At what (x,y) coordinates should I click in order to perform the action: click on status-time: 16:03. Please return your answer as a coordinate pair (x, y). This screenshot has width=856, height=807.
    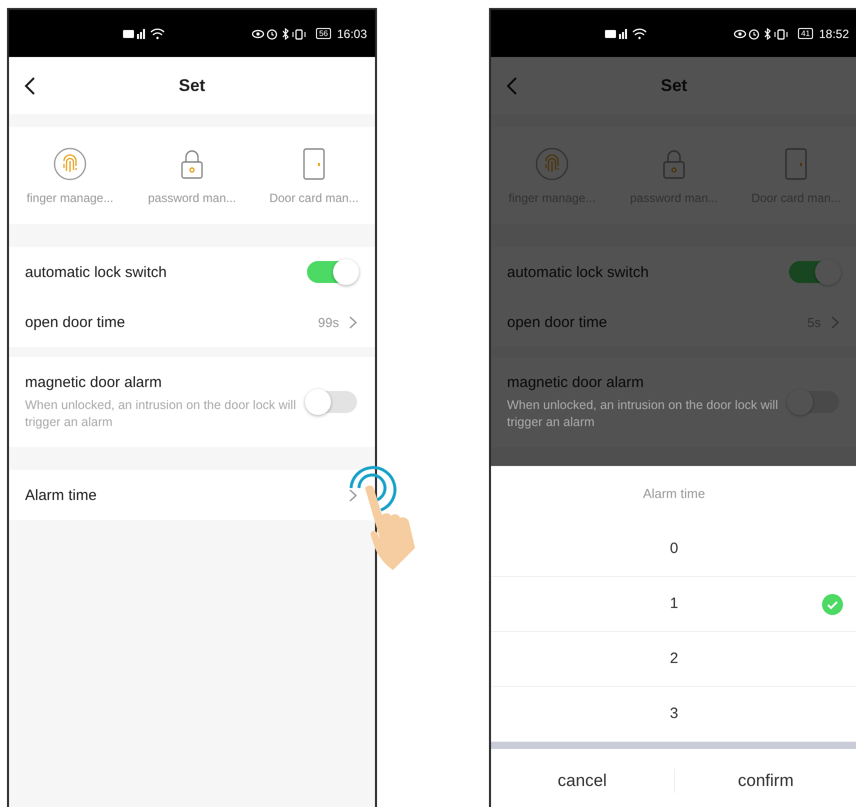
    Looking at the image, I should click on (351, 33).